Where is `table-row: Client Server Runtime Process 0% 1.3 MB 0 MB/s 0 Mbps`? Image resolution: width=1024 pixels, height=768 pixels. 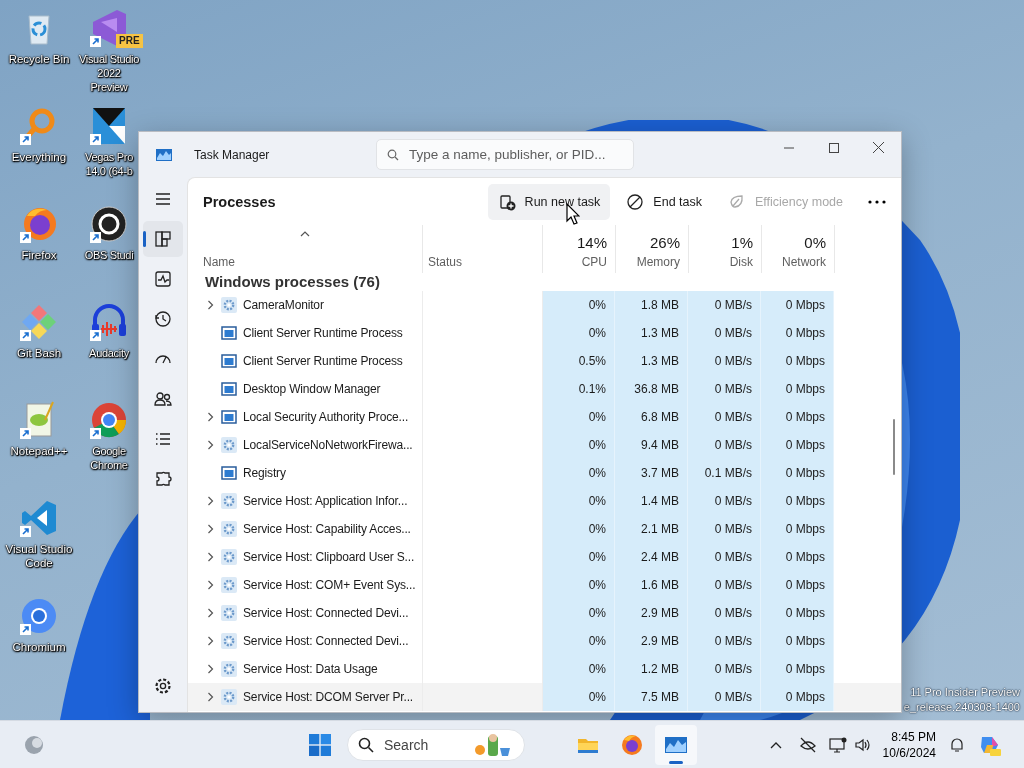 table-row: Client Server Runtime Process 0% 1.3 MB 0 MB/s 0 Mbps is located at coordinates (544, 333).